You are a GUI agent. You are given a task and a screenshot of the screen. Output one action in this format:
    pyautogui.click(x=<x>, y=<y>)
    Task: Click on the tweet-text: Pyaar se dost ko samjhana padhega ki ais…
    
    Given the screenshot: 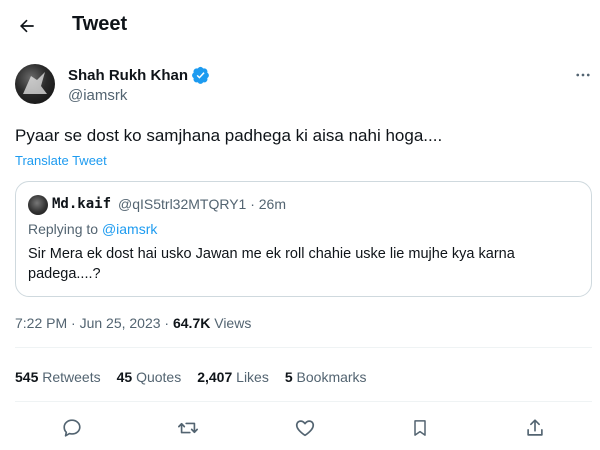 What is the action you would take?
    pyautogui.click(x=229, y=135)
    